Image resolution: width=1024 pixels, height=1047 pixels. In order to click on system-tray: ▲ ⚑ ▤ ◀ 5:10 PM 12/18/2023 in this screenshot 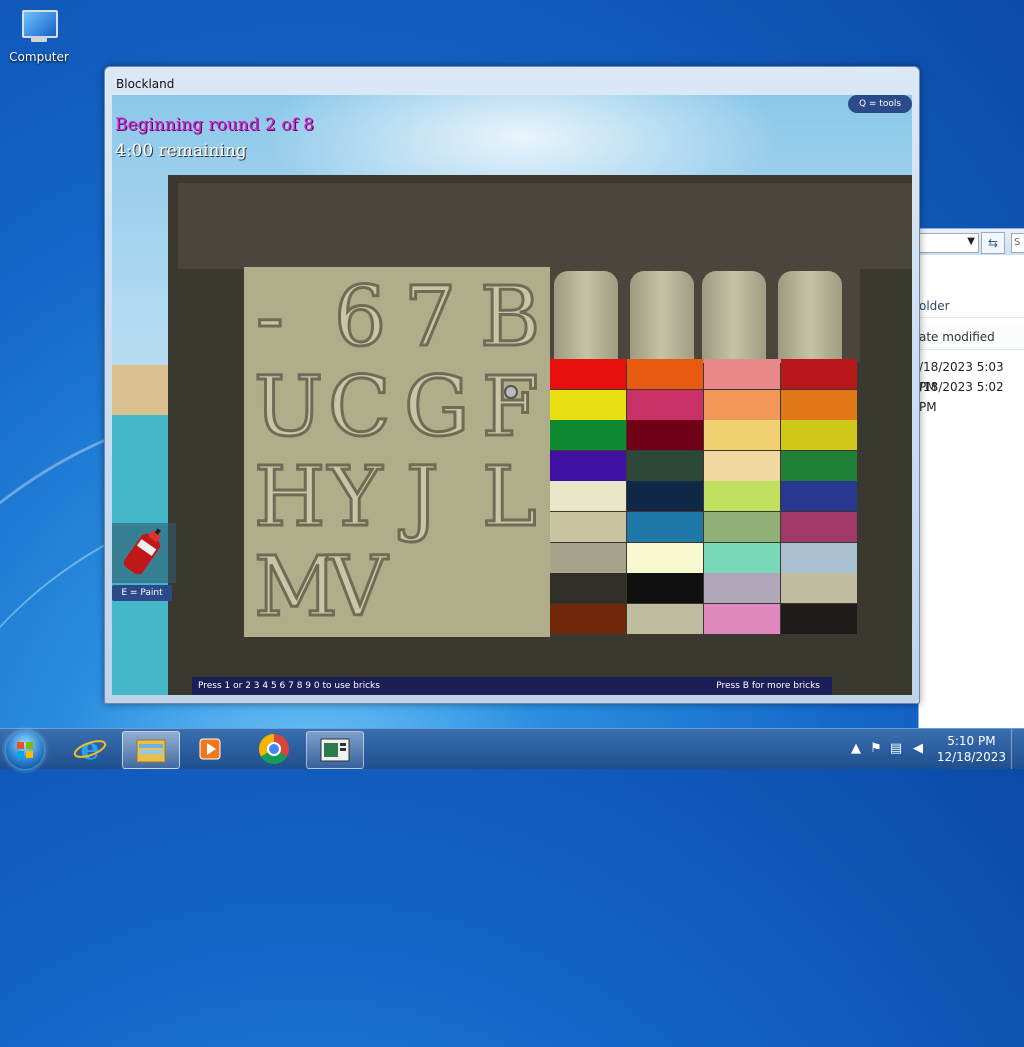, I will do `click(924, 749)`.